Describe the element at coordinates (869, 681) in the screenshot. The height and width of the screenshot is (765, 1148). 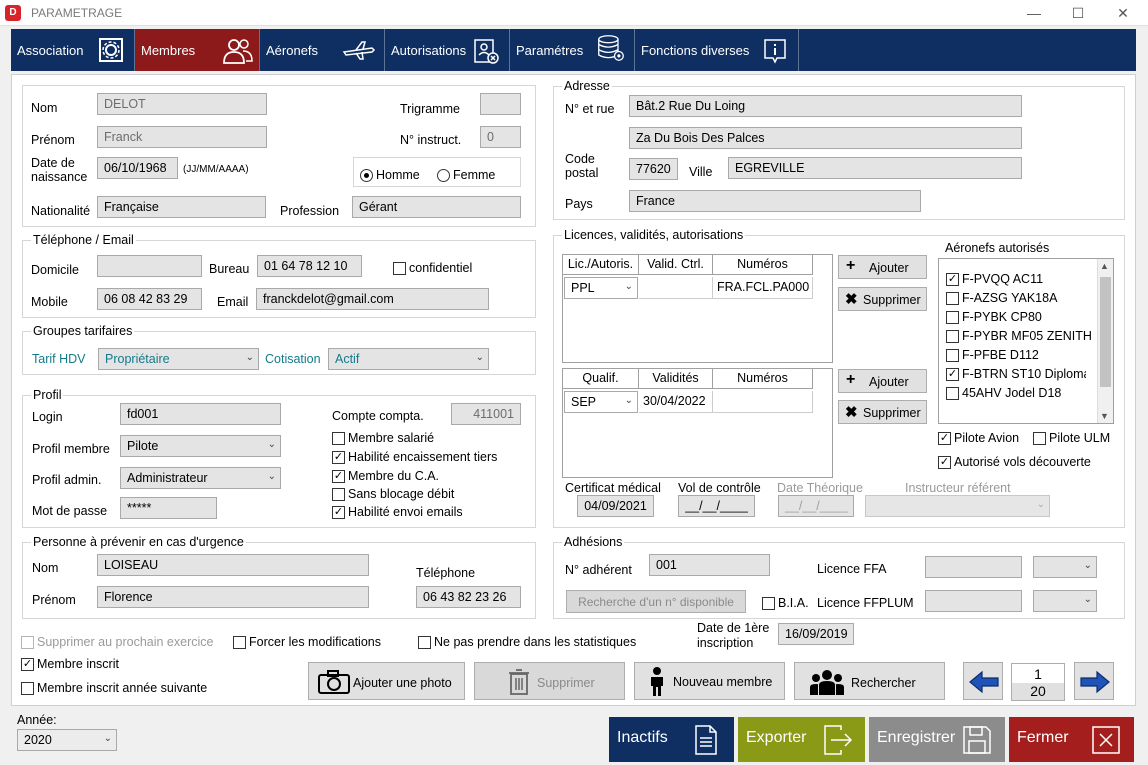
I see `rechercher-button: Rechercher` at that location.